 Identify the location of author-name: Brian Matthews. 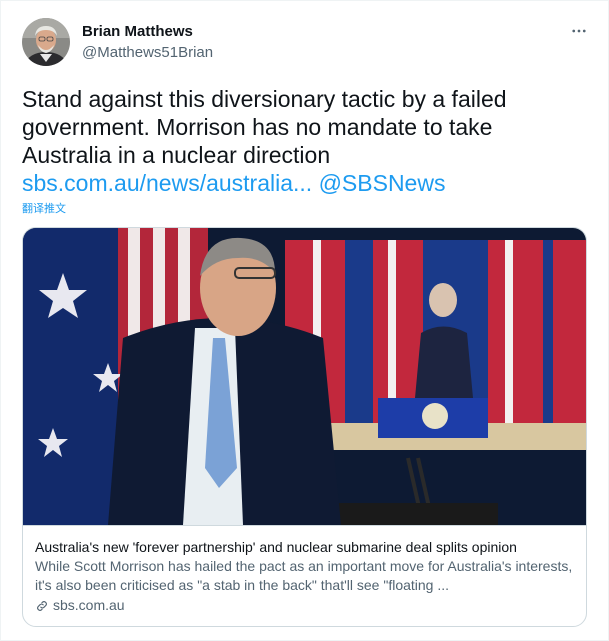
(137, 31).